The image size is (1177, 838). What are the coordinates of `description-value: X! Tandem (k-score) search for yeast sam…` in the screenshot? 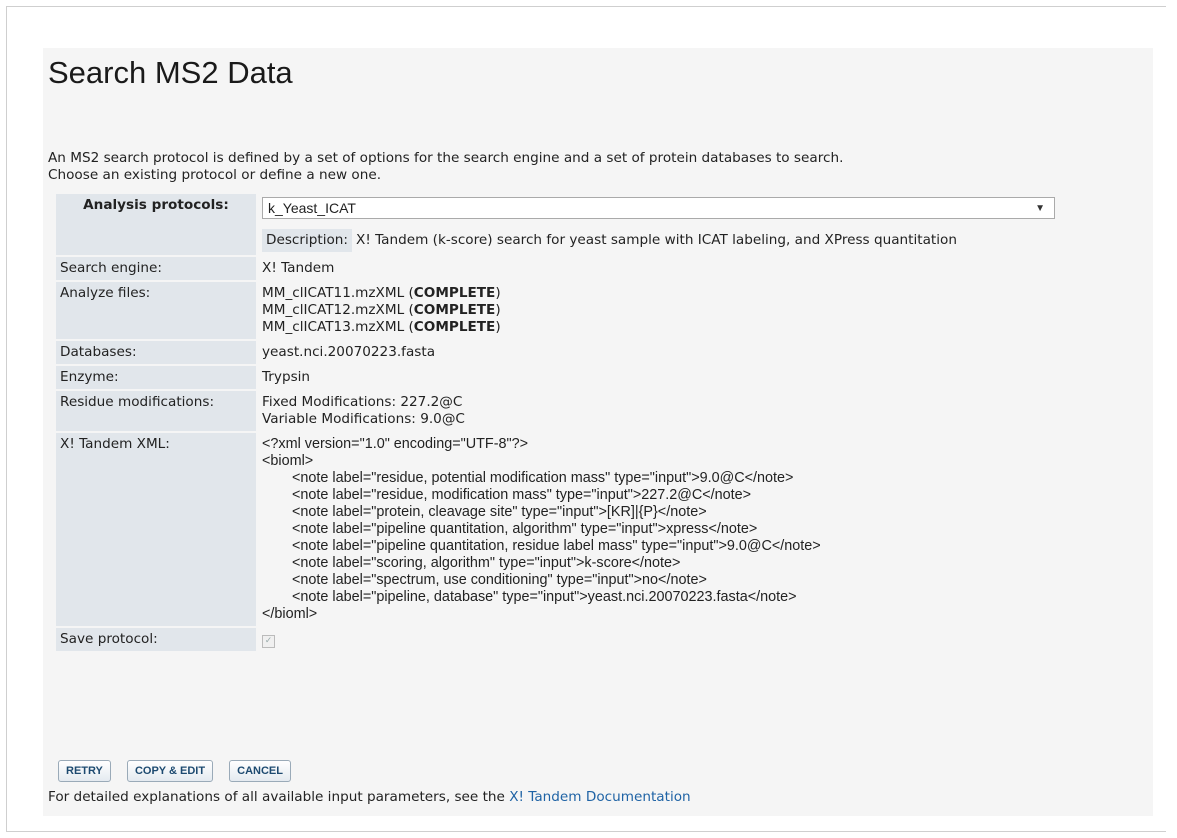 It's located at (656, 240).